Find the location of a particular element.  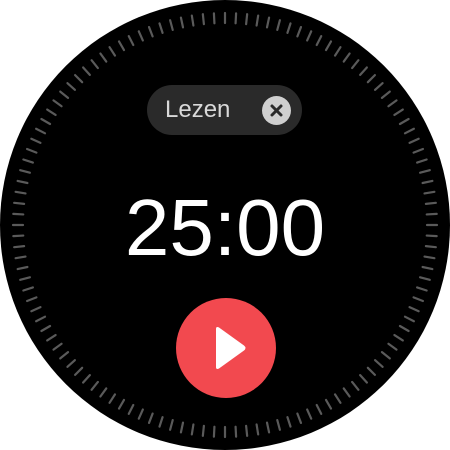

timer-display: 25:00 is located at coordinates (225, 227).